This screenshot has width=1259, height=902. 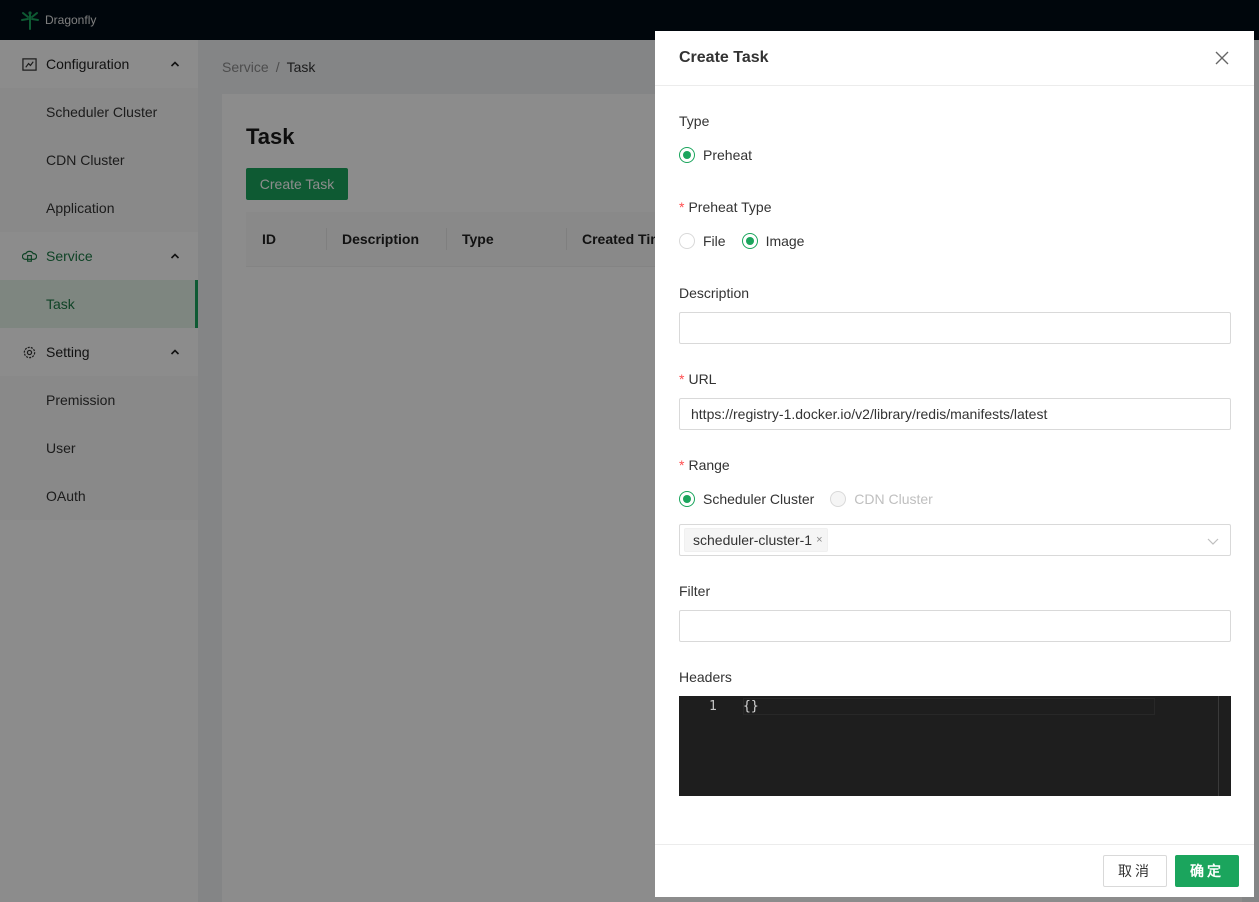 What do you see at coordinates (759, 499) in the screenshot?
I see `radio-scheduler-cluster-label: Scheduler Cluster` at bounding box center [759, 499].